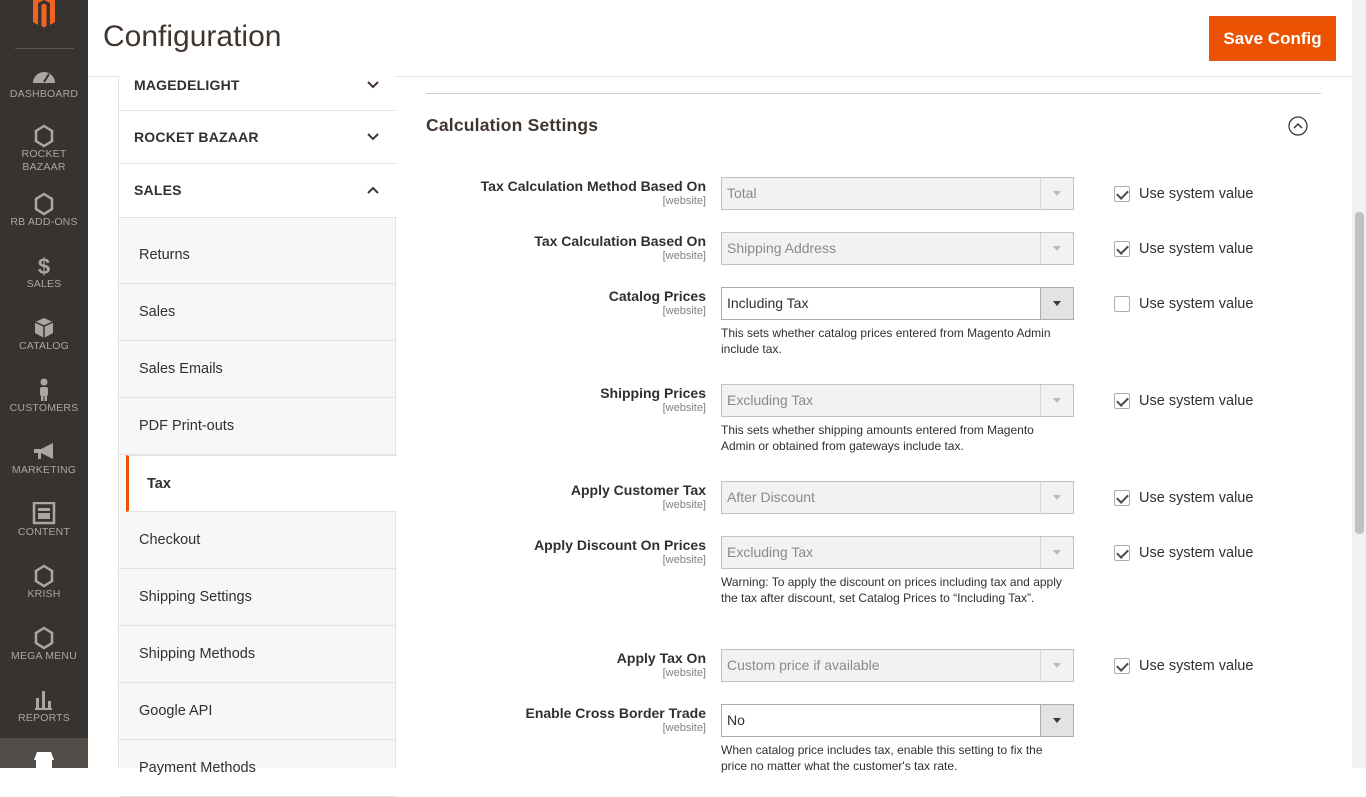 The height and width of the screenshot is (797, 1366). I want to click on section-title: Calculation Settings, so click(512, 125).